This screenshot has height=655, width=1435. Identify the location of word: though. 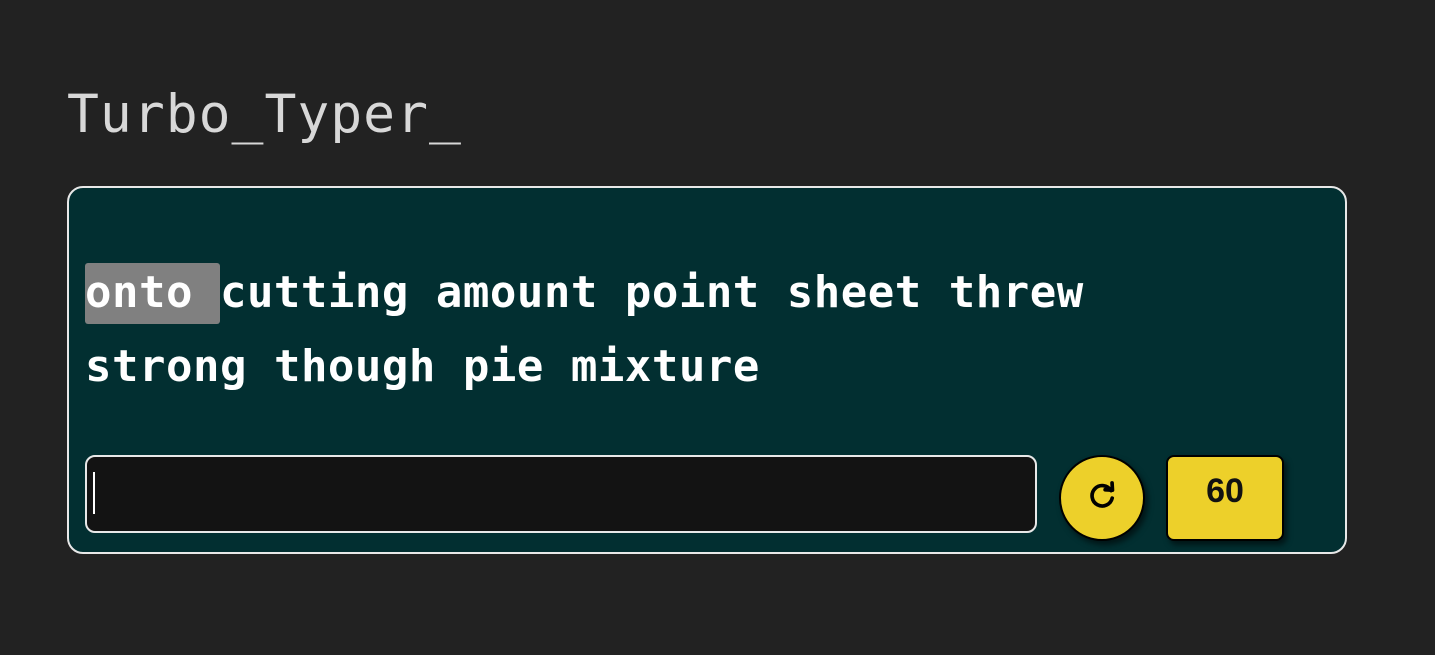
(354, 366).